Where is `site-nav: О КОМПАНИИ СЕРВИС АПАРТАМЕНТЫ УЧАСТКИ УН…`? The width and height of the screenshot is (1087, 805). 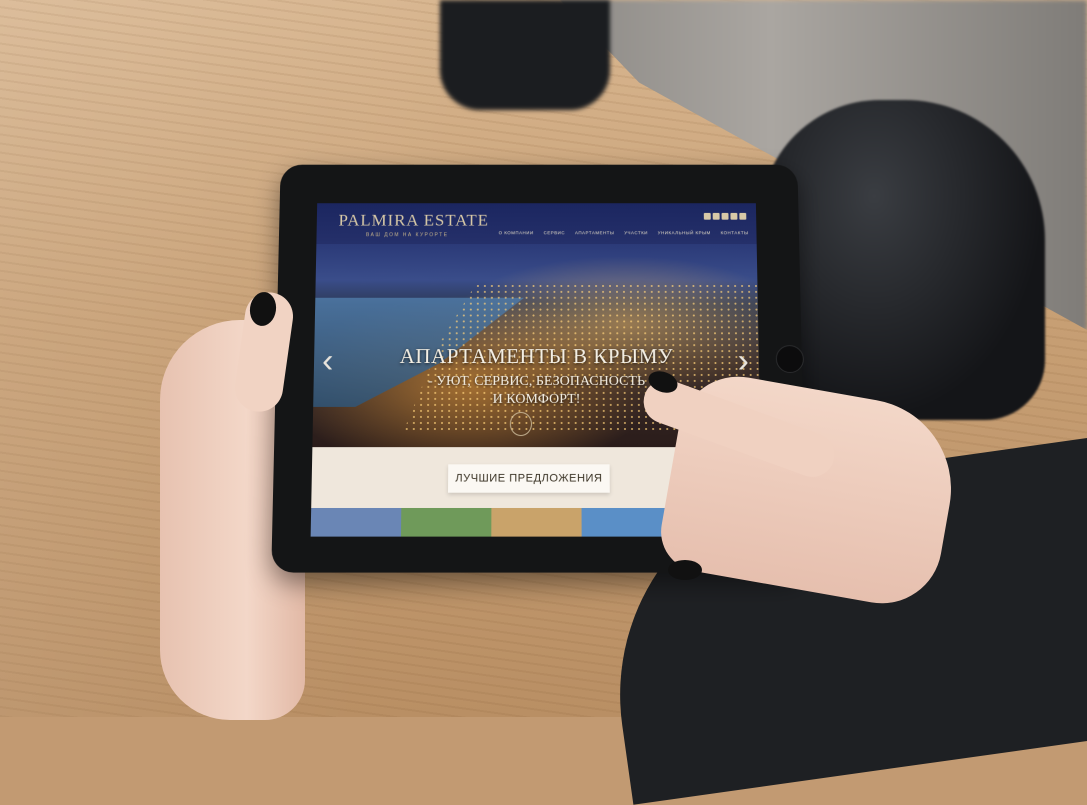
site-nav: О КОМПАНИИ СЕРВИС АПАРТАМЕНТЫ УЧАСТКИ УН… is located at coordinates (624, 232).